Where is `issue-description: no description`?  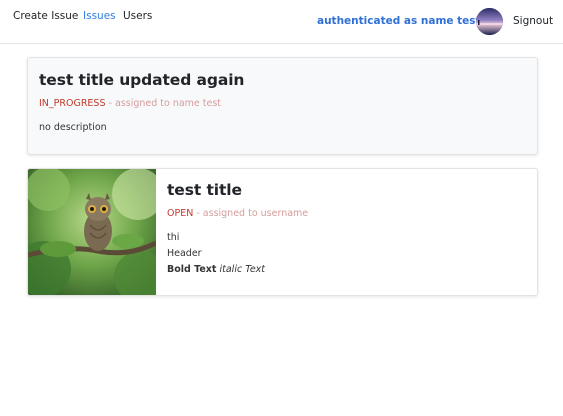
issue-description: no description is located at coordinates (73, 127).